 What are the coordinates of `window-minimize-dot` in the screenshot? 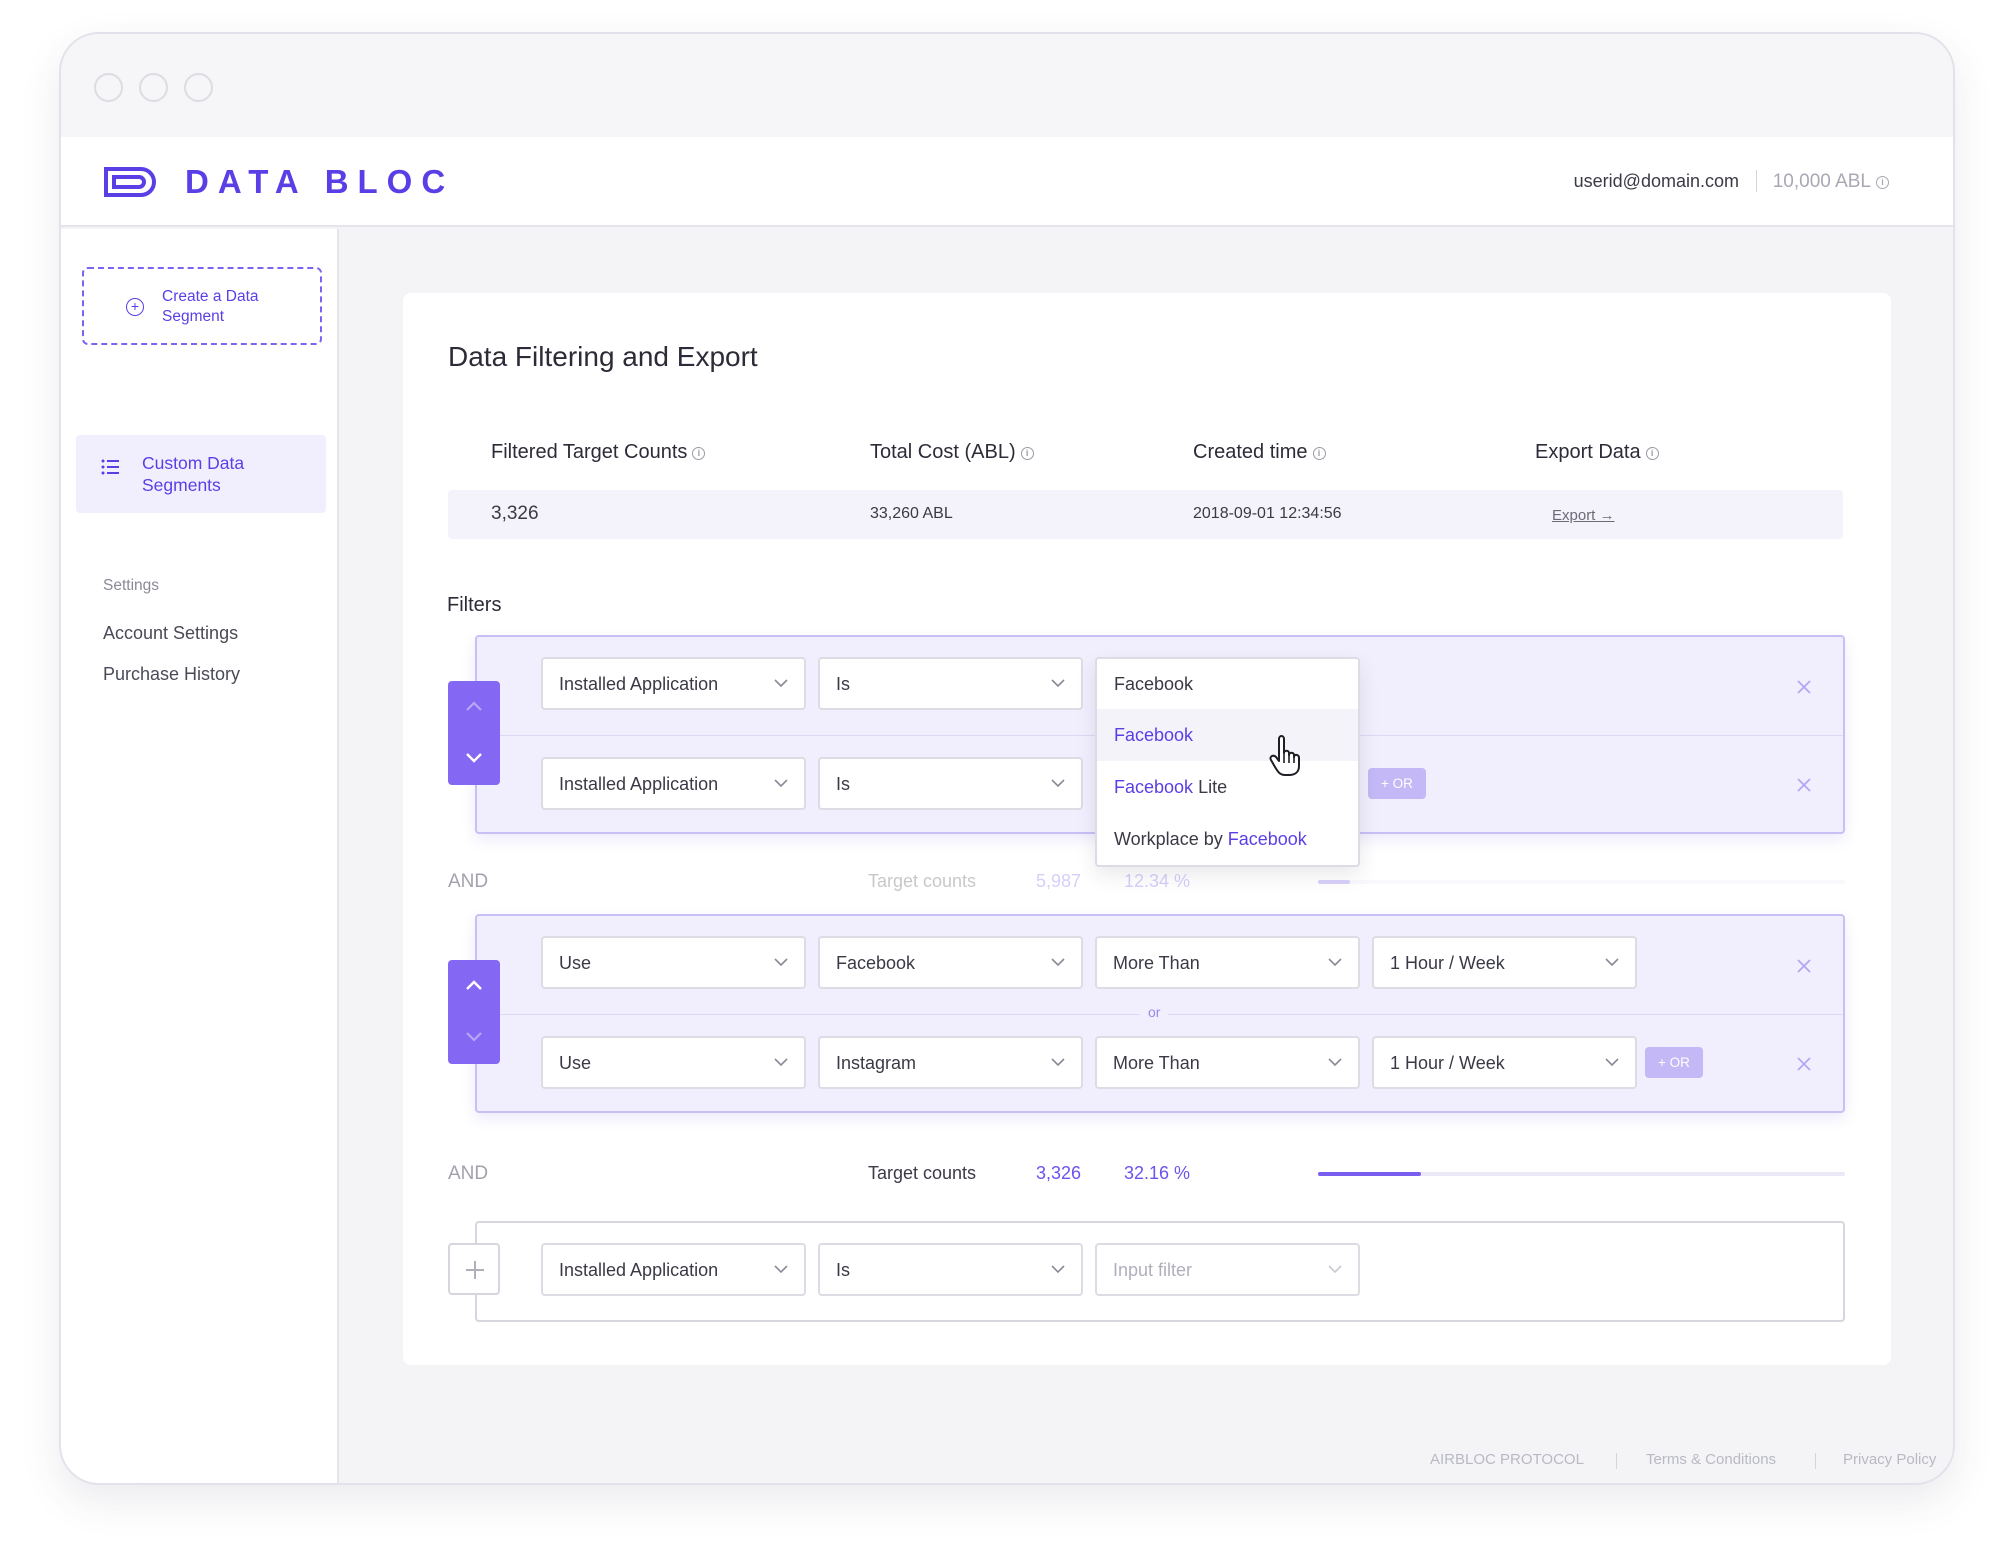 It's located at (153, 87).